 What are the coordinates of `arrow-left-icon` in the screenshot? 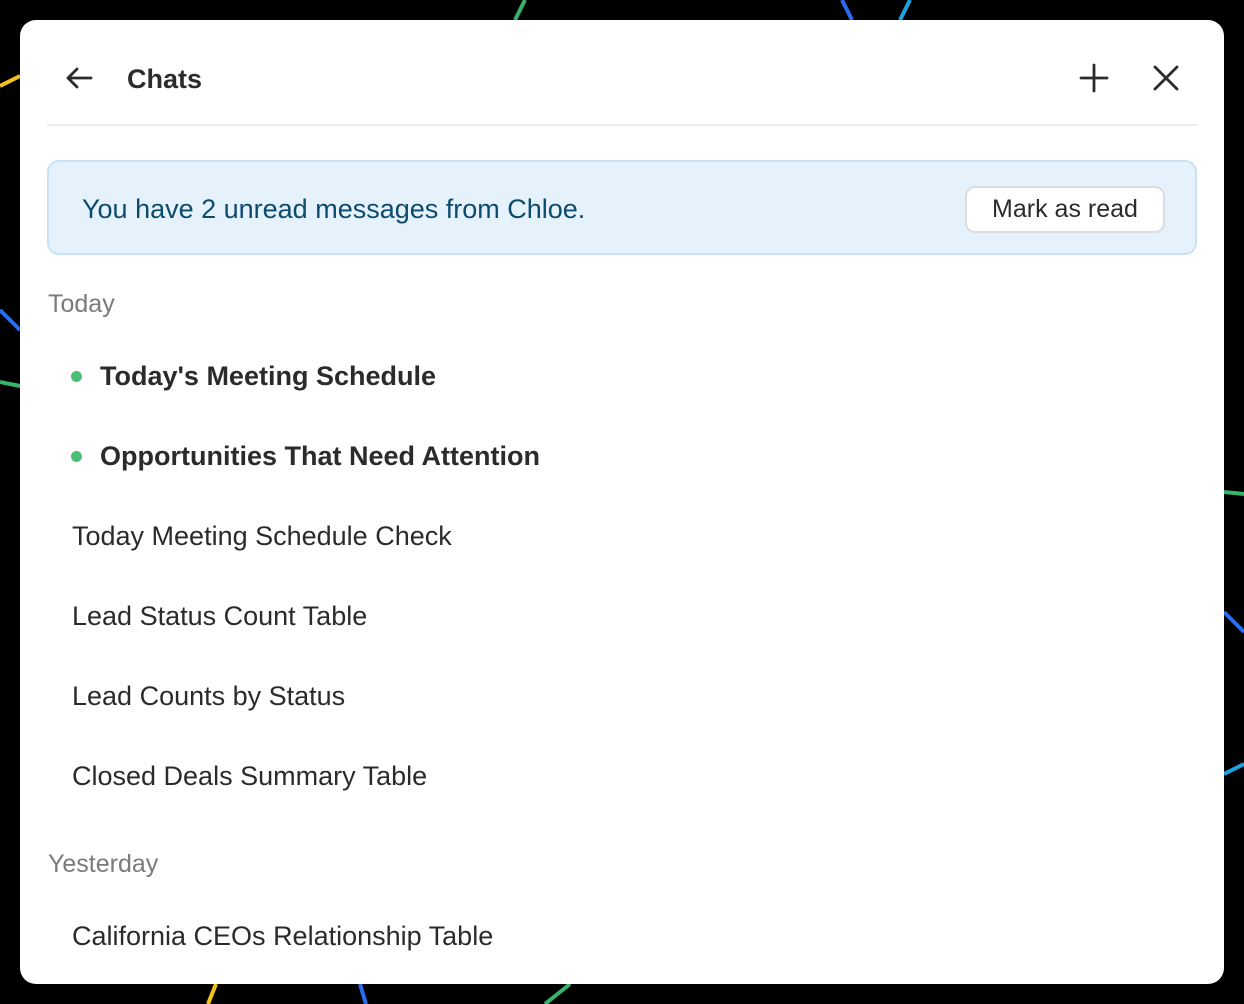 It's located at (79, 78).